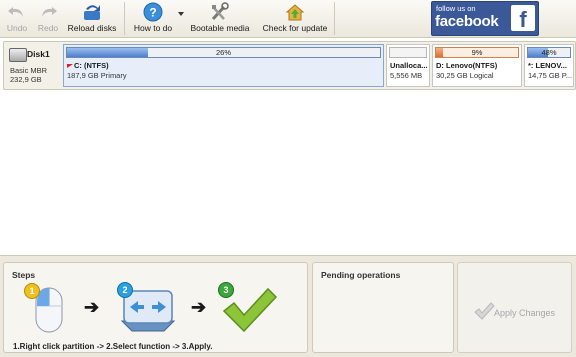 The height and width of the screenshot is (357, 576). I want to click on disk-name: Disk1, so click(38, 54).